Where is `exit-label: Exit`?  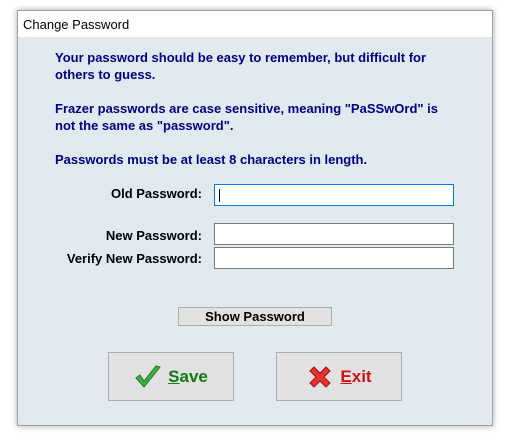
exit-label: Exit is located at coordinates (356, 376).